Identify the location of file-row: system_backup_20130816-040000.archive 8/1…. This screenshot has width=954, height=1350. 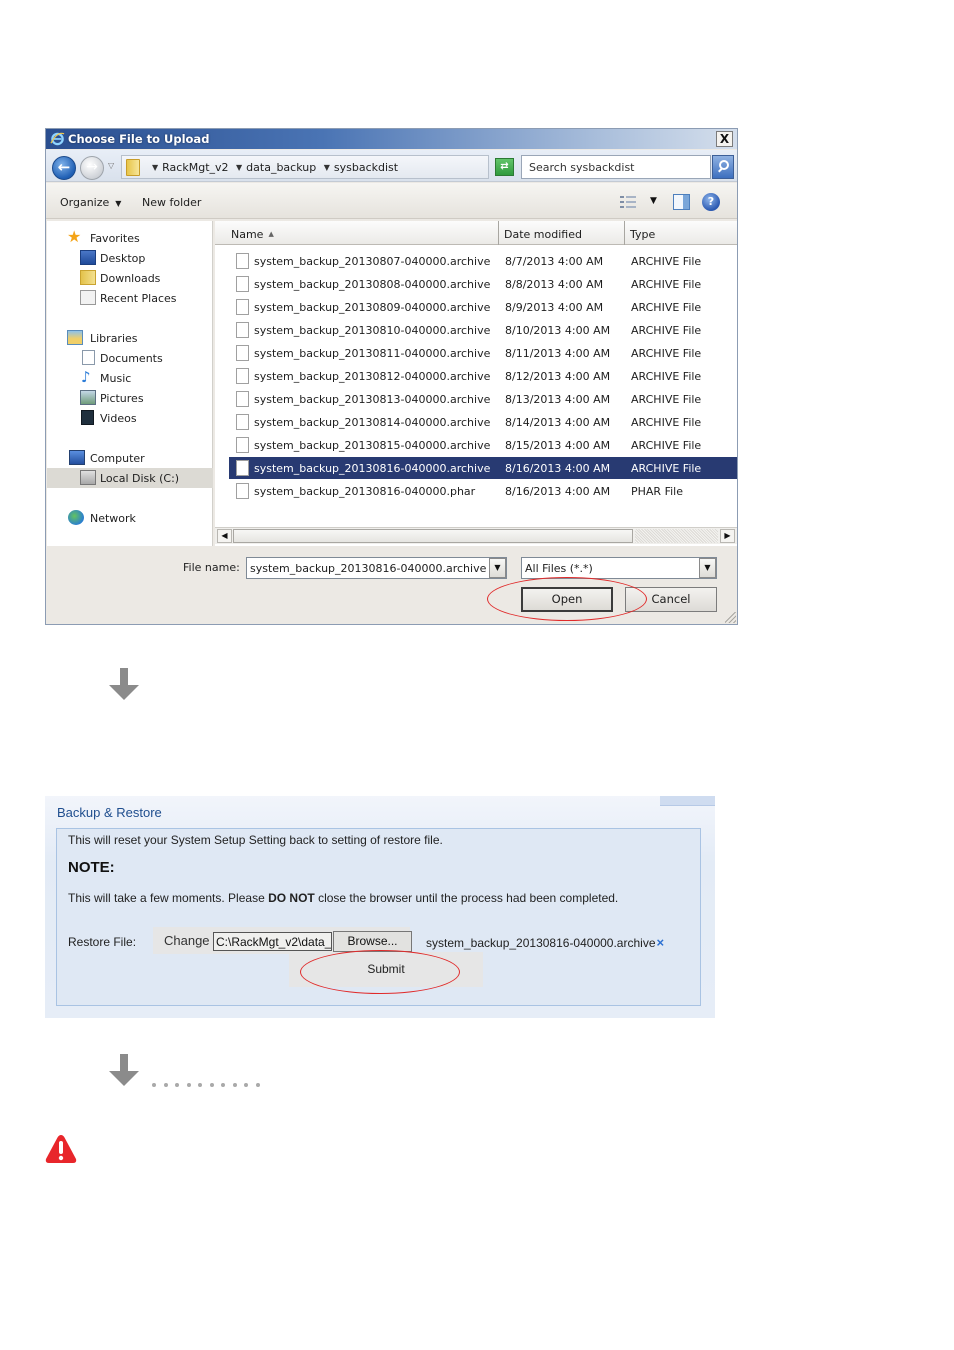
(483, 468).